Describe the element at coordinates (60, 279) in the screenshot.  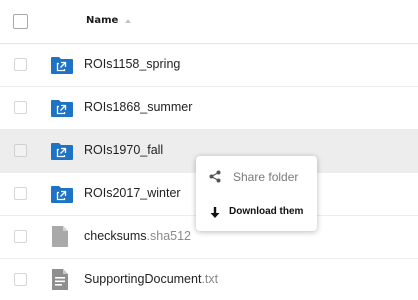
I see `text-file-icon` at that location.